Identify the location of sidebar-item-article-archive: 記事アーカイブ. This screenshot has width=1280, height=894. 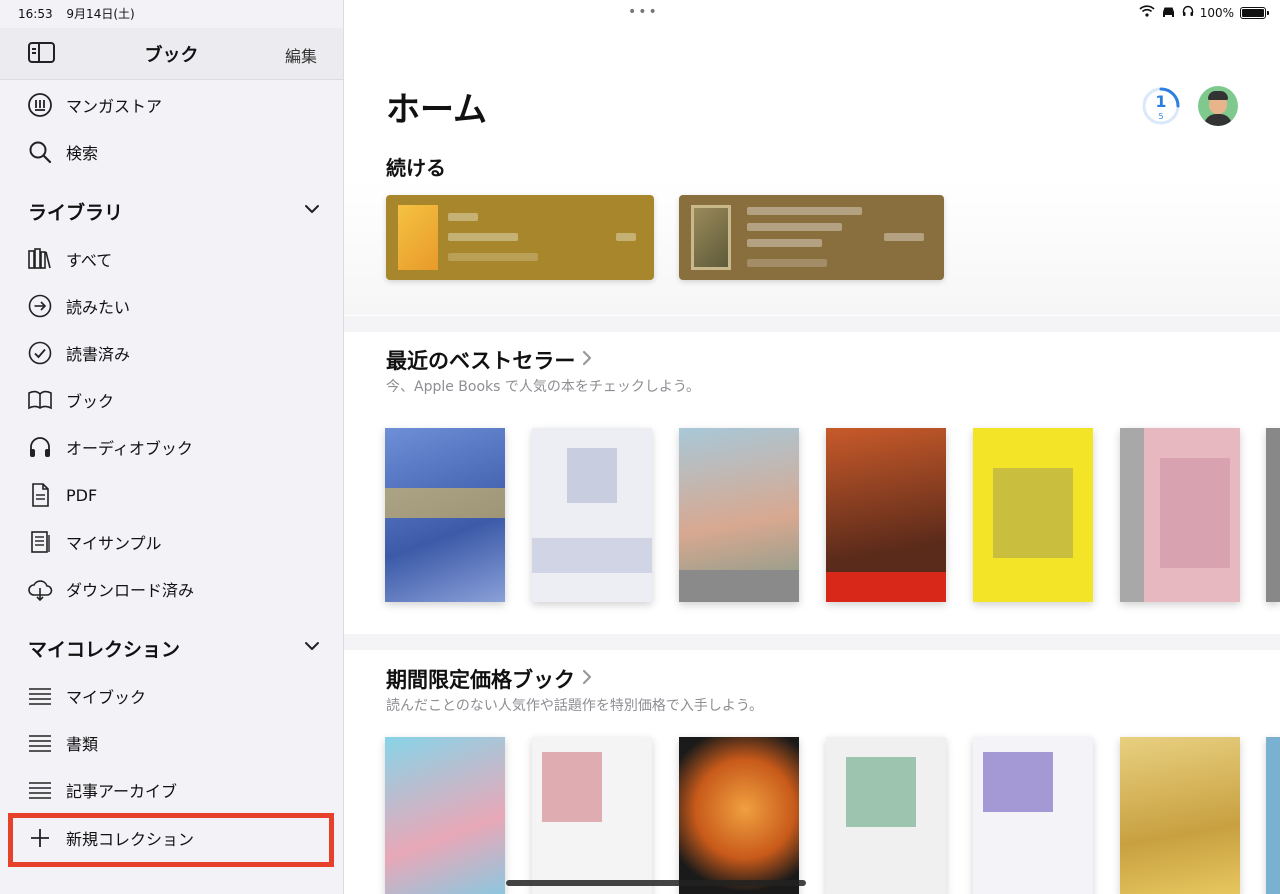
(171, 790).